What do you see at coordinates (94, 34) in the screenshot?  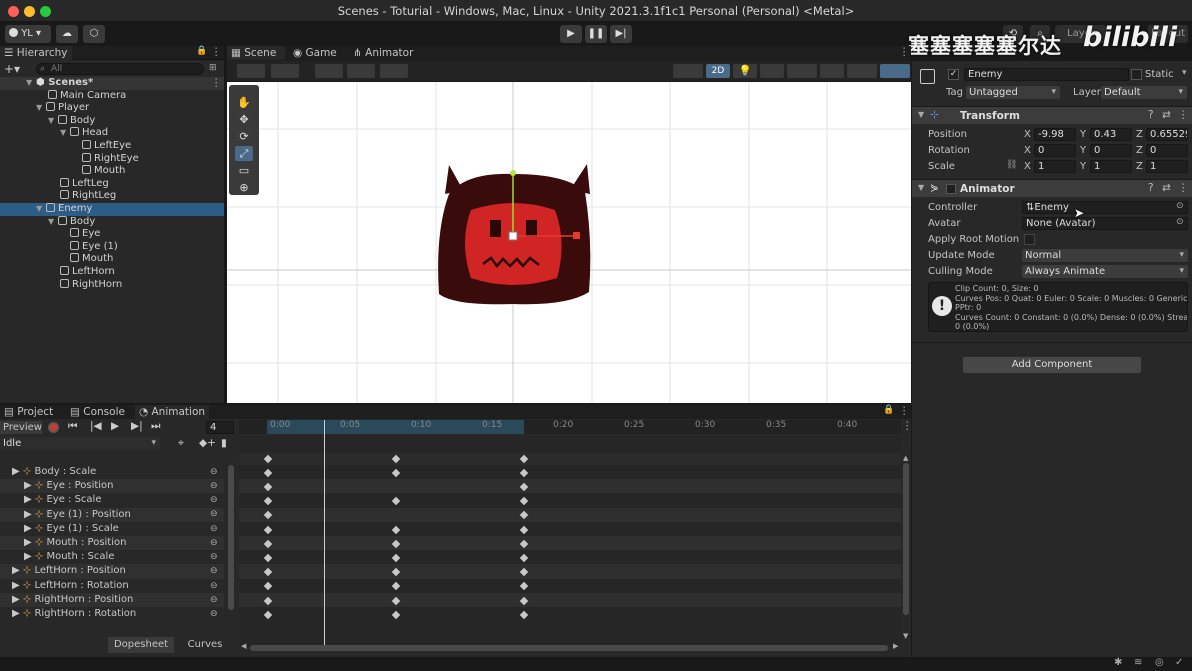 I see `collab-button: ⬡` at bounding box center [94, 34].